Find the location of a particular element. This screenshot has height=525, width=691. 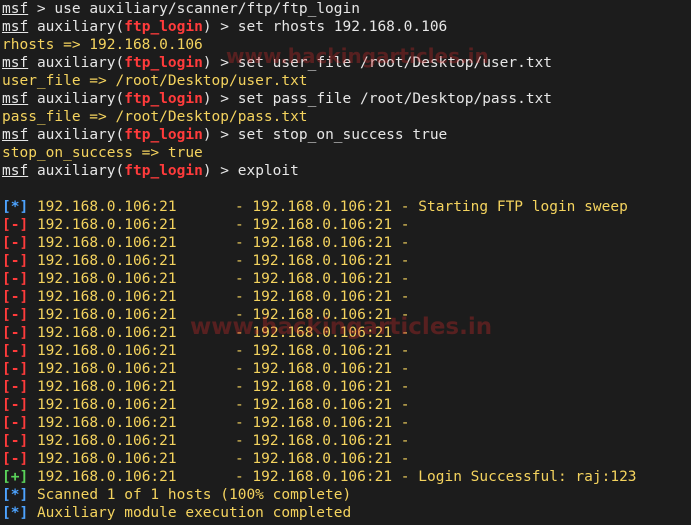

summary-text: Scanned 1 of 1 hosts (100% complete) is located at coordinates (194, 495).